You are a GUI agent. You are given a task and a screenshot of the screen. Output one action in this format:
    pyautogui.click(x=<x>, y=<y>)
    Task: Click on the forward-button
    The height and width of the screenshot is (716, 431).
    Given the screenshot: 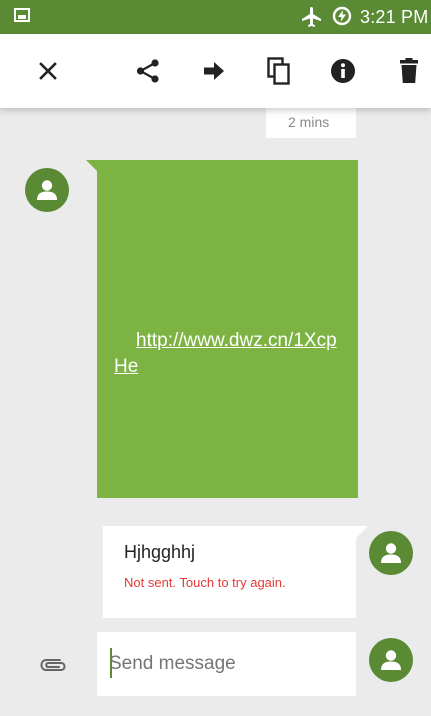 What is the action you would take?
    pyautogui.click(x=214, y=71)
    